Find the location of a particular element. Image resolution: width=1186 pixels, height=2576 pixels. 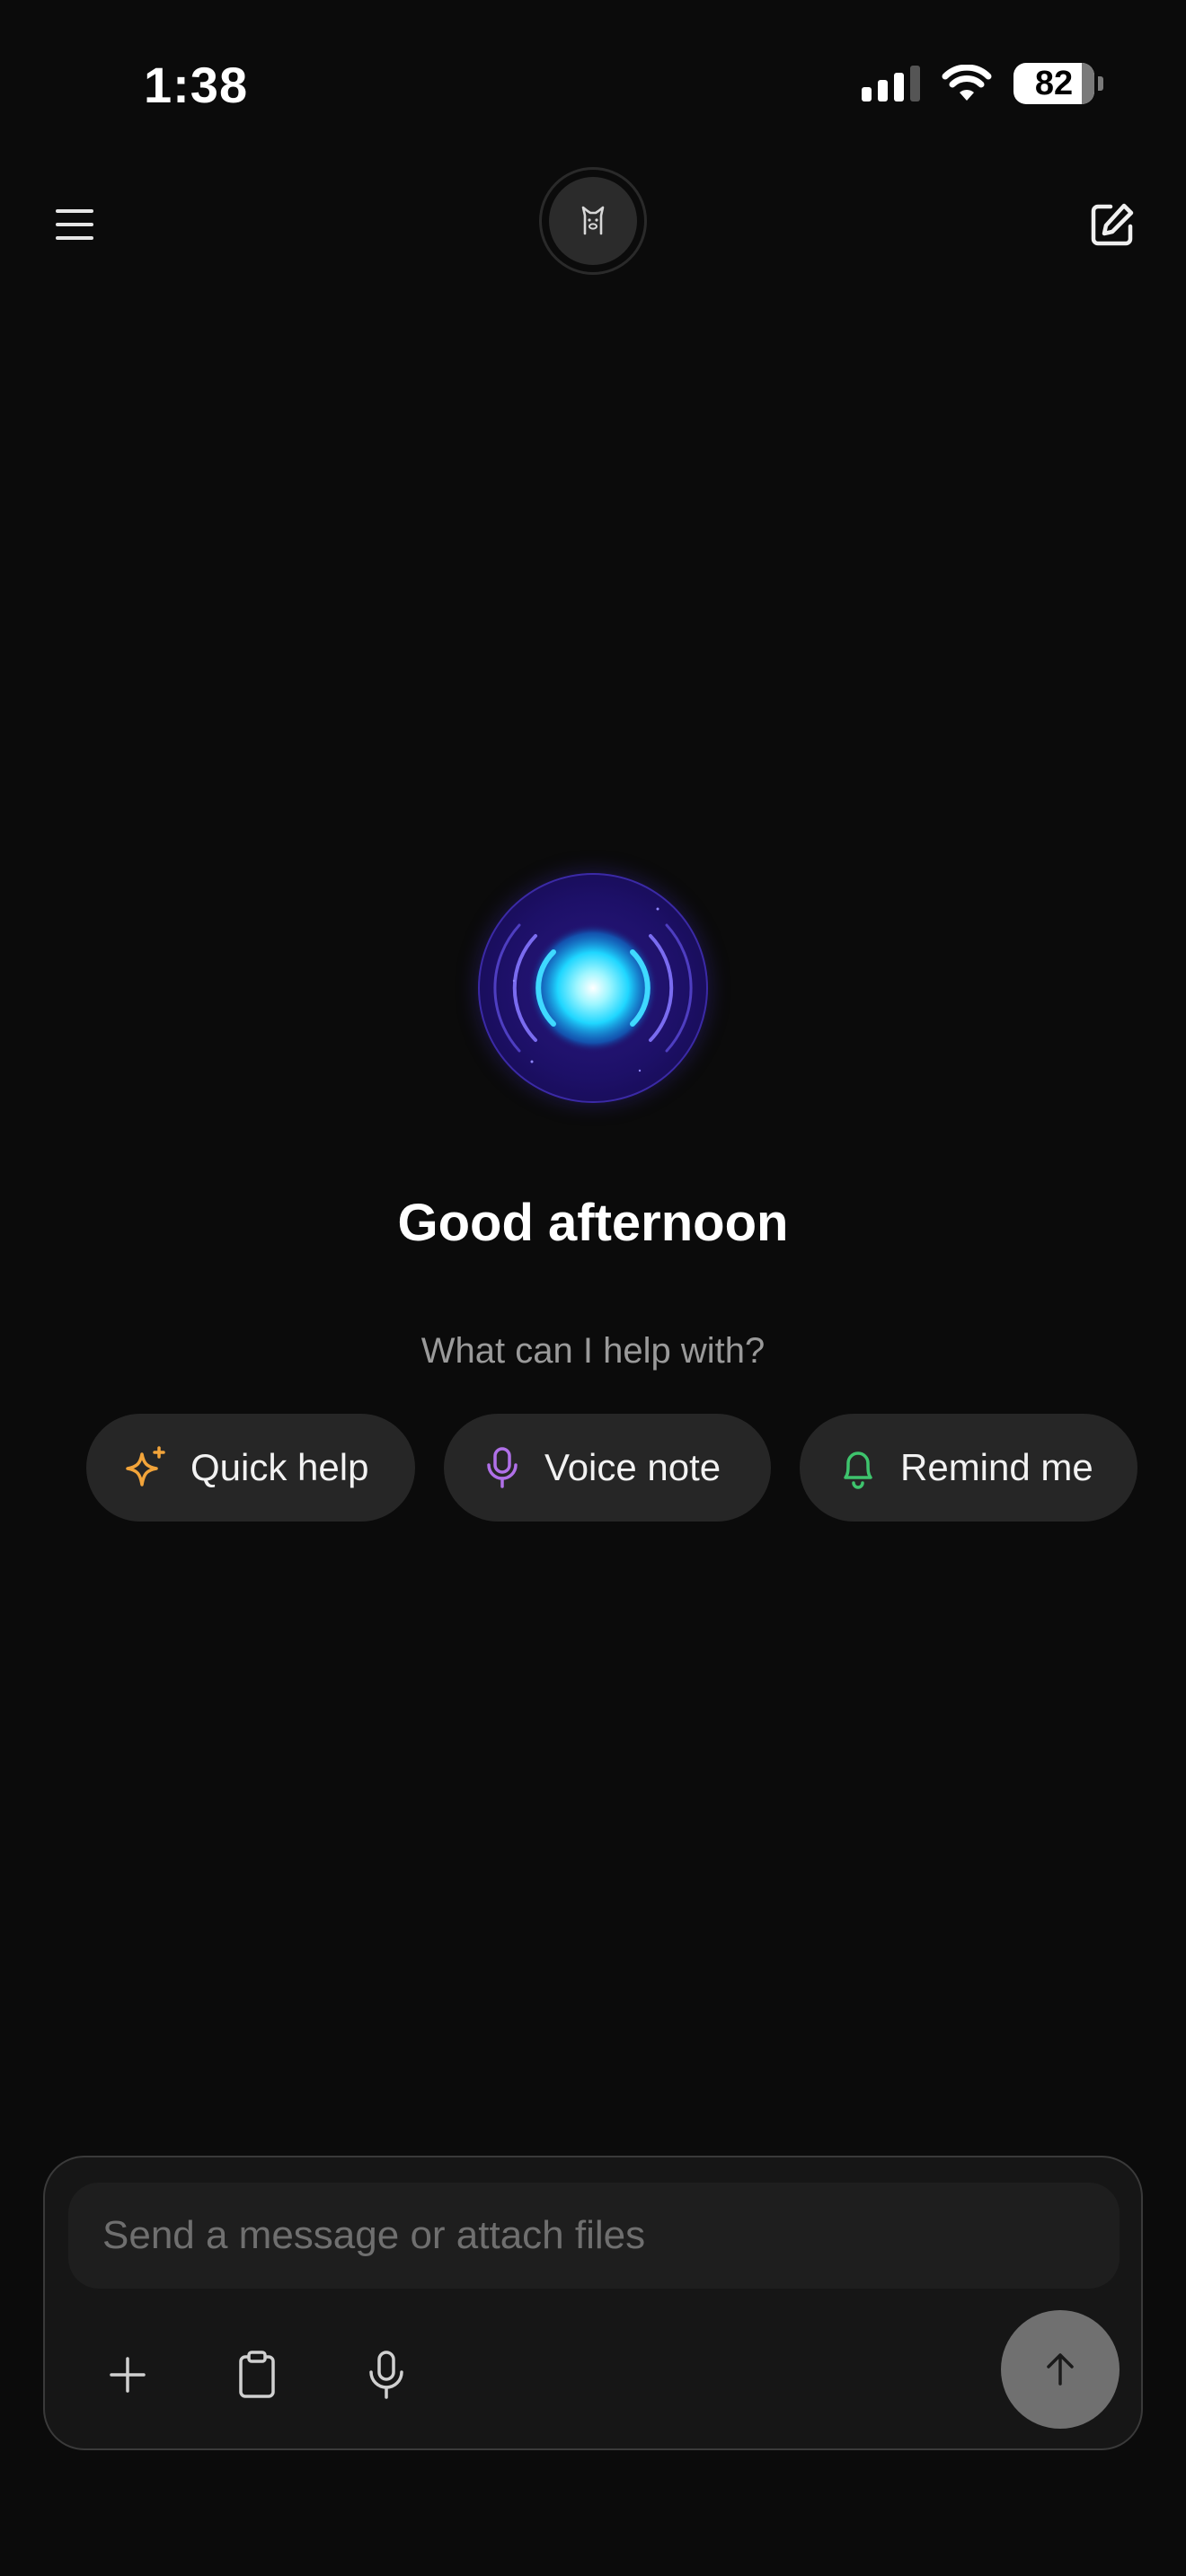

avatar is located at coordinates (593, 221).